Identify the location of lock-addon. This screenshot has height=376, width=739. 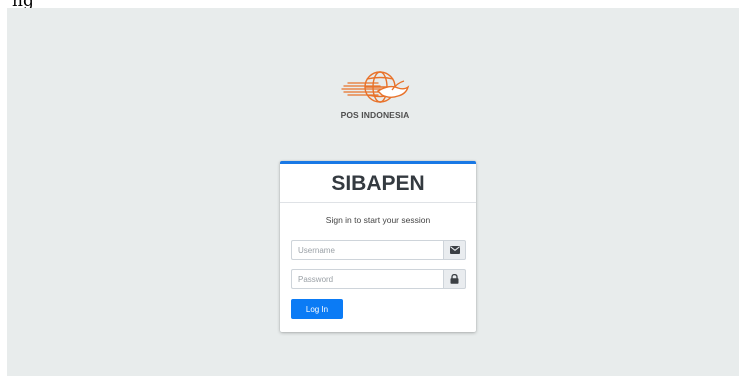
(454, 279).